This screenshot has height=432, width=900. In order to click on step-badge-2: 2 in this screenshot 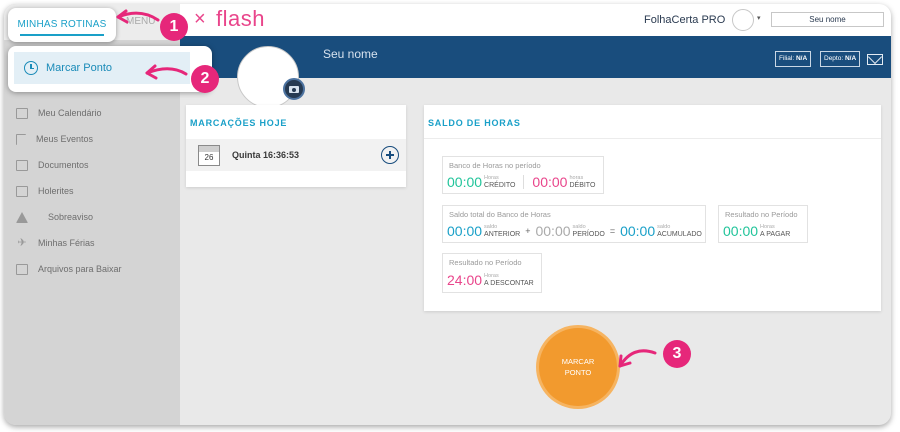, I will do `click(205, 79)`.